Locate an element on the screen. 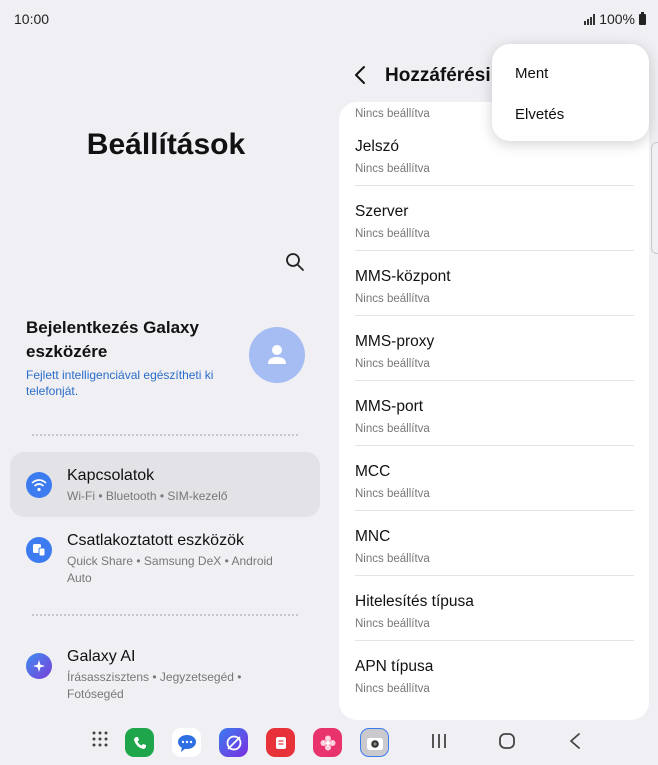 Image resolution: width=658 pixels, height=765 pixels. connected-devices-icon is located at coordinates (39, 550).